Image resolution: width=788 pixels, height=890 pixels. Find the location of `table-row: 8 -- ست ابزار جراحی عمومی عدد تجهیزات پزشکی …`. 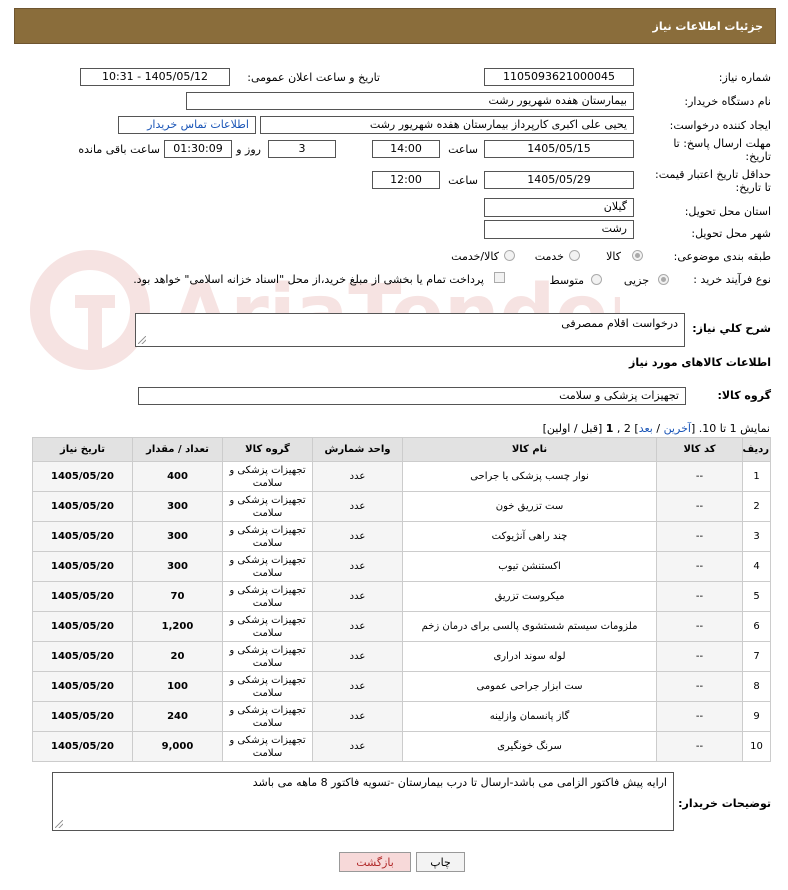

table-row: 8 -- ست ابزار جراحی عمومی عدد تجهیزات پزشکی … is located at coordinates (401, 686).